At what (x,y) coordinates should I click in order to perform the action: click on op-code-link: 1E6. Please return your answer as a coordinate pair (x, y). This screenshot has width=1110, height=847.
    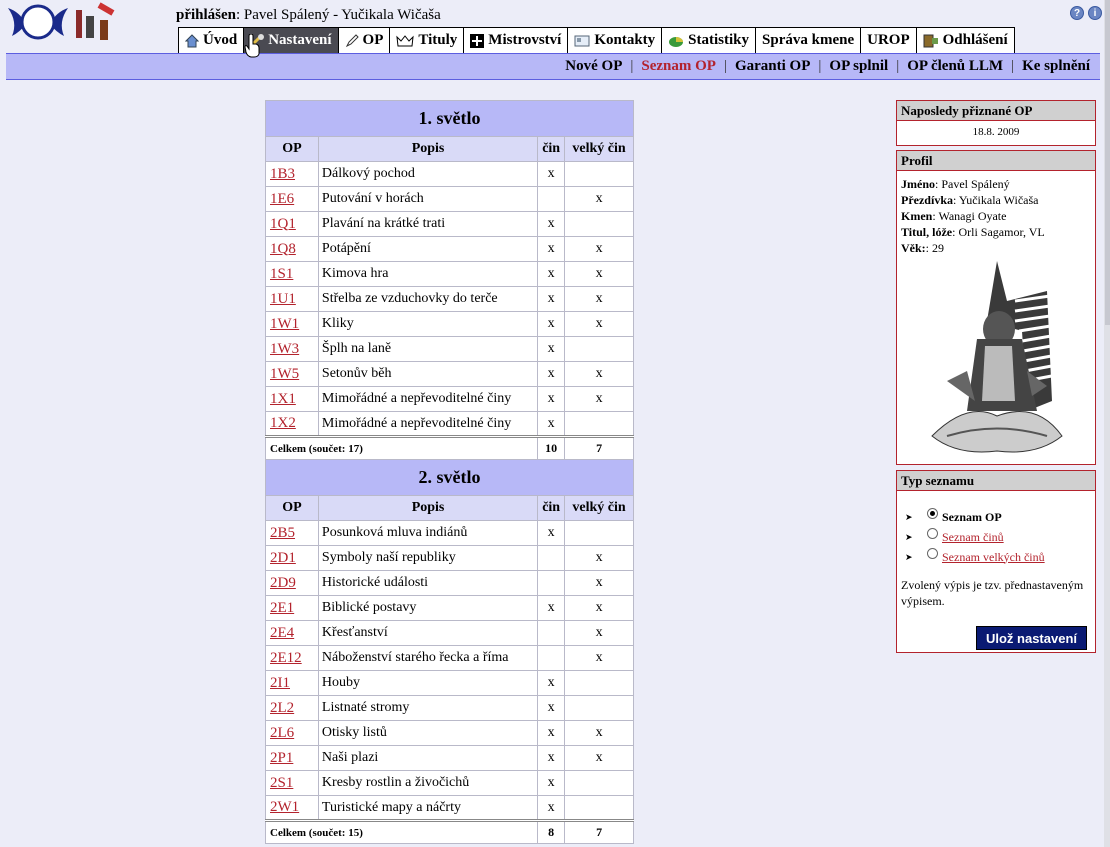
    Looking at the image, I should click on (282, 199).